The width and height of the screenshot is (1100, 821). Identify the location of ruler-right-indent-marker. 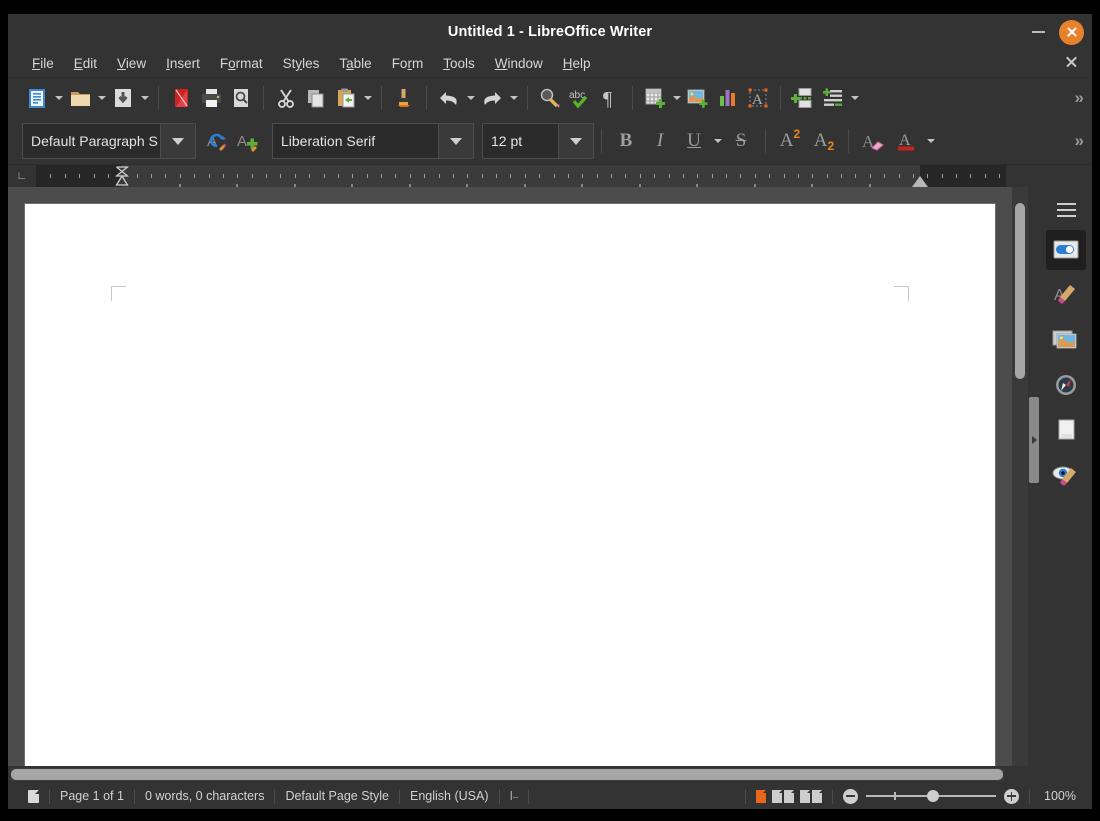
(920, 181).